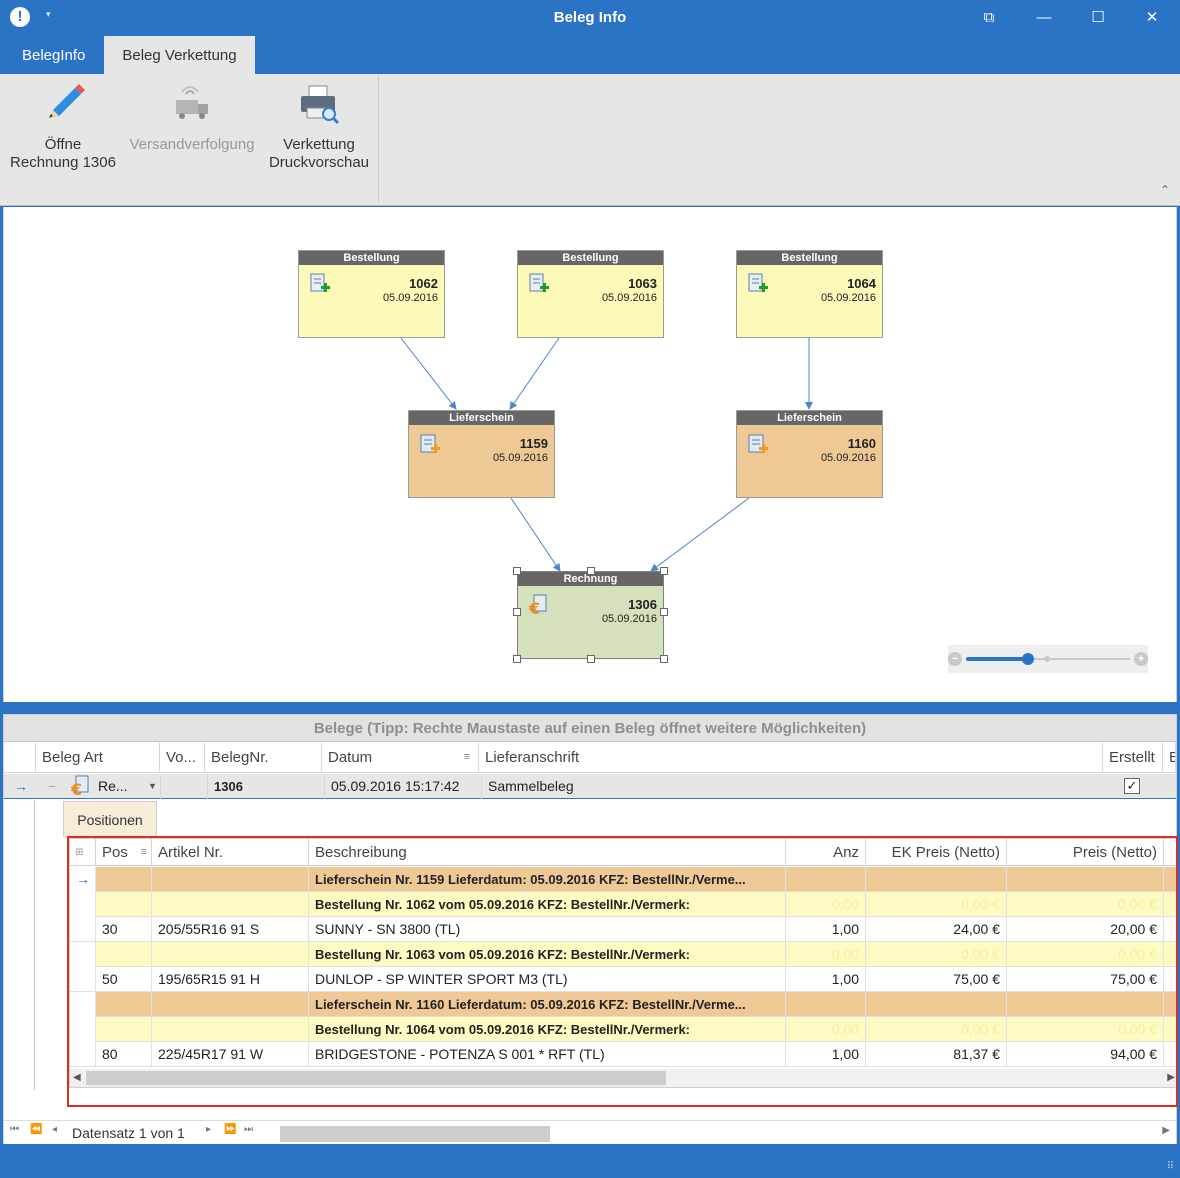 This screenshot has height=1178, width=1180. Describe the element at coordinates (400, 757) in the screenshot. I see `col-datum: Datum ≡` at that location.